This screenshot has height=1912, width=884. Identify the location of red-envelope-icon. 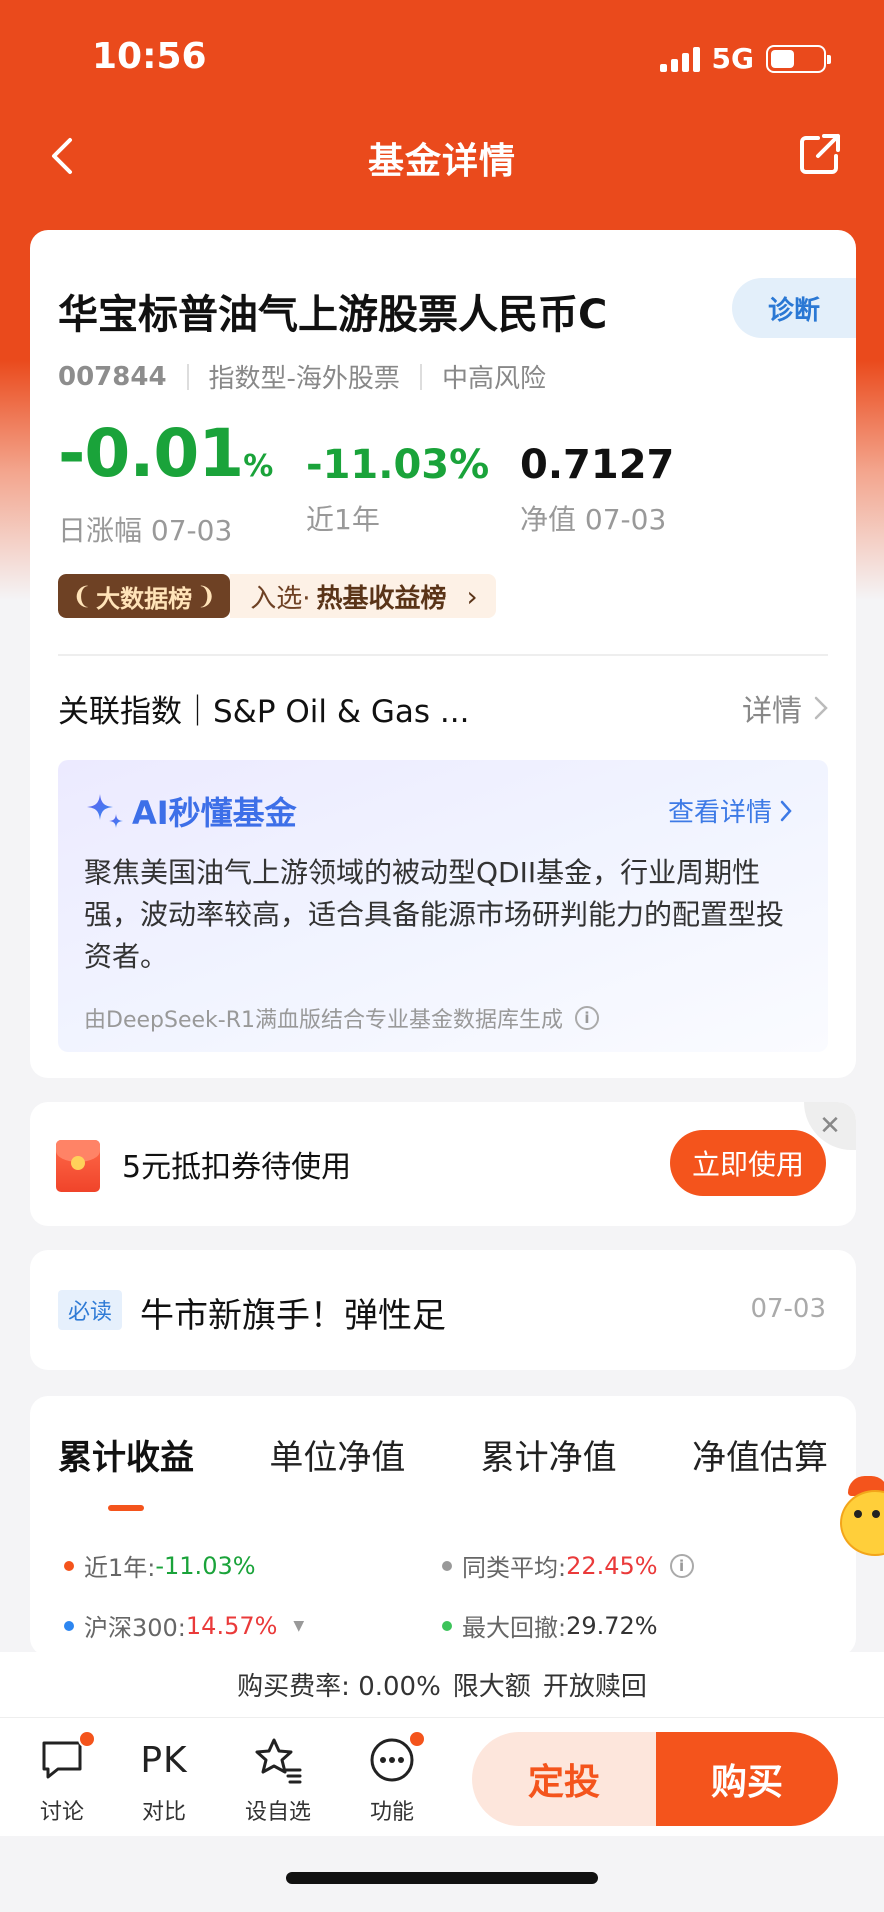
(78, 1166).